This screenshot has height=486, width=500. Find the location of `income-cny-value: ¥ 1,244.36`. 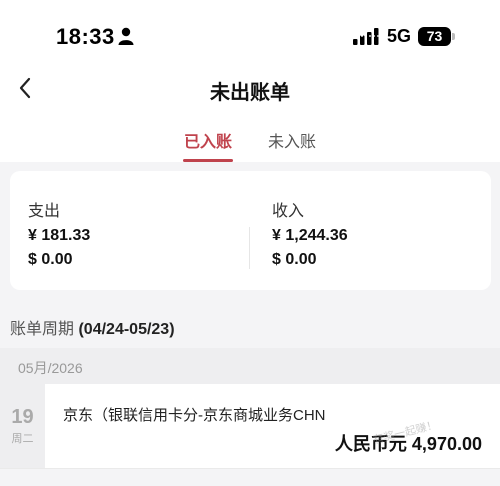

income-cny-value: ¥ 1,244.36 is located at coordinates (310, 235).